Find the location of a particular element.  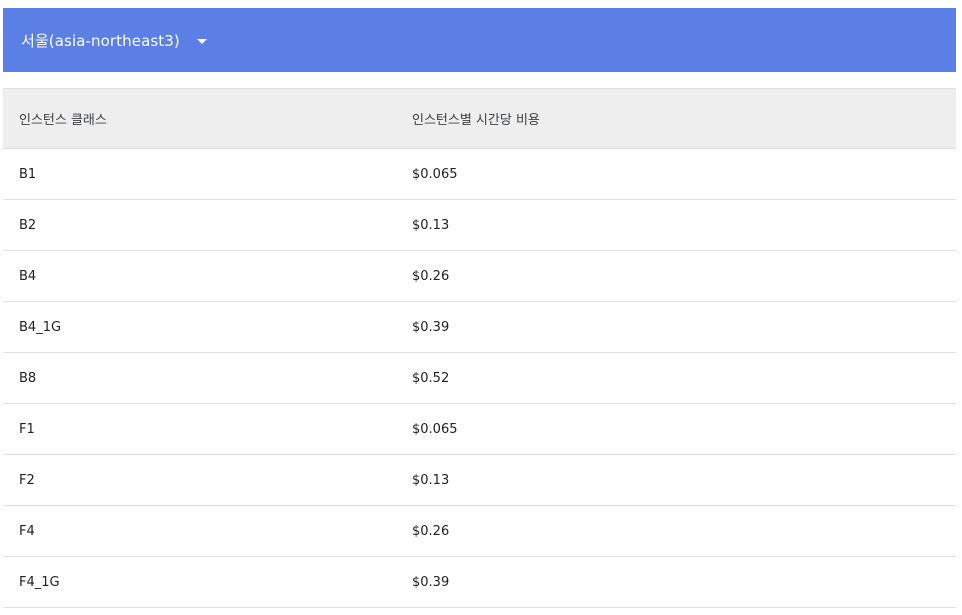

table-row: F2 $0.13 is located at coordinates (479, 480).